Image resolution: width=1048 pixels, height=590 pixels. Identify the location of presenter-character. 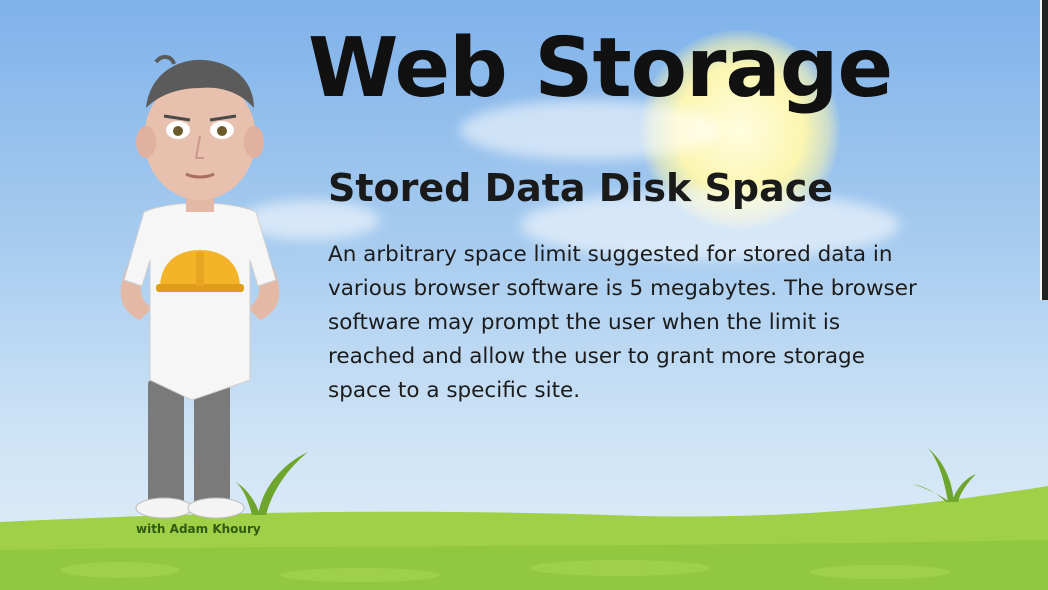
(200, 287).